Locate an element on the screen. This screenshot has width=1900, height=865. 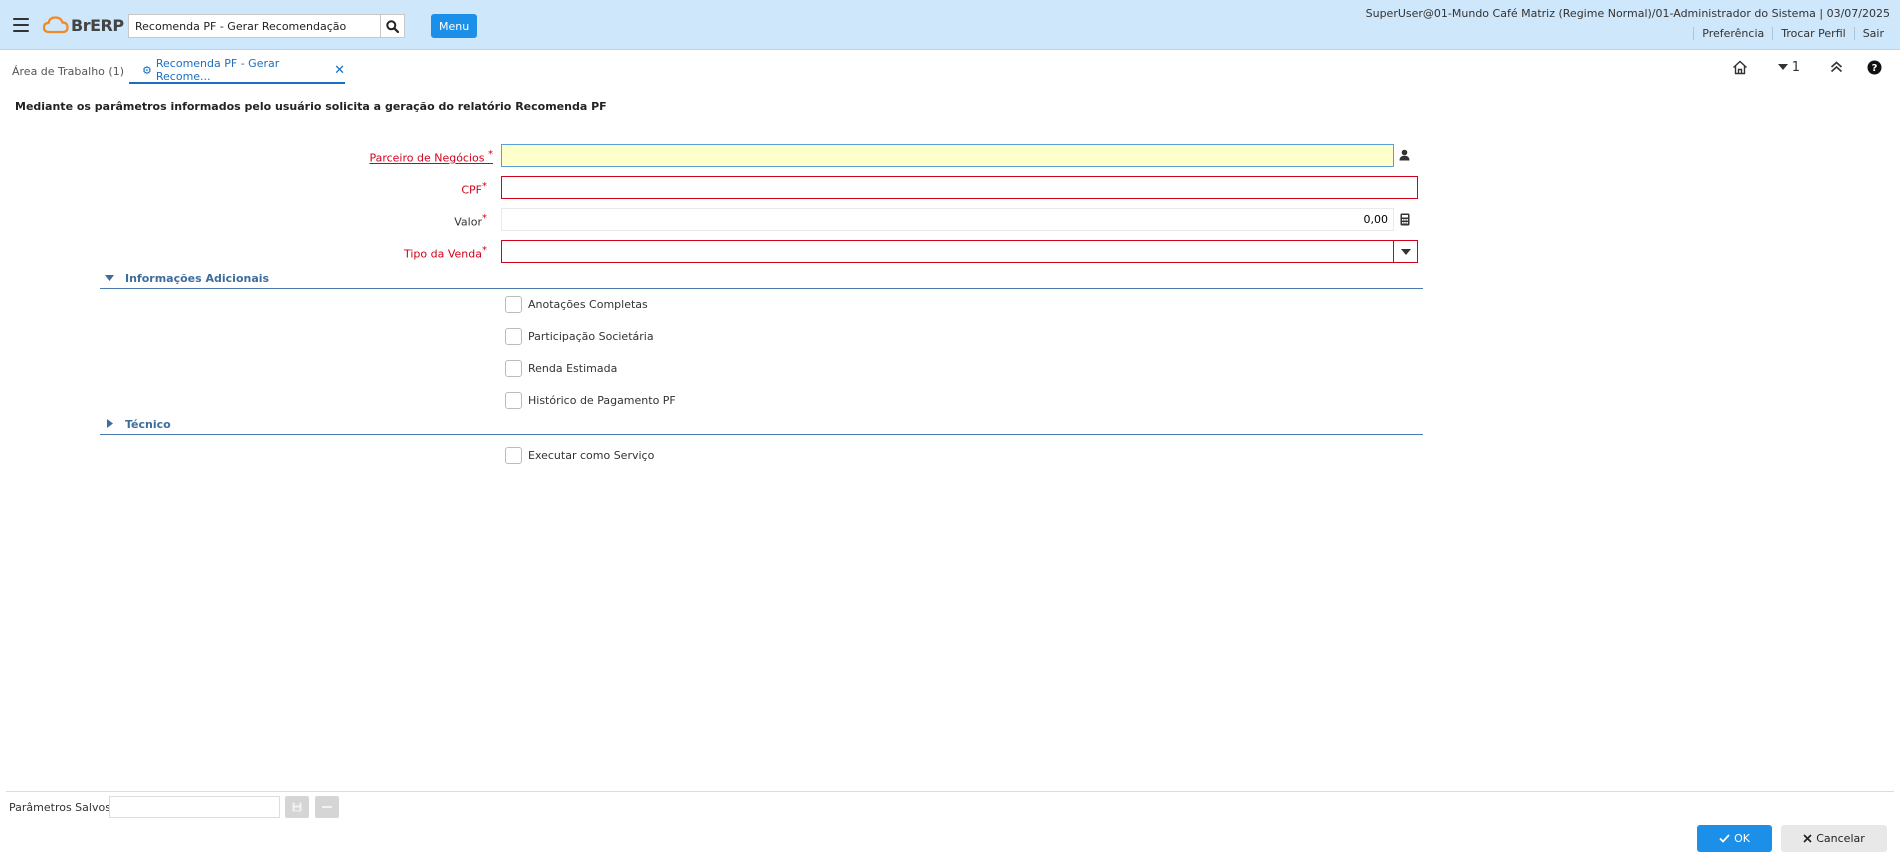
business-partner-lookup-button is located at coordinates (1404, 156).